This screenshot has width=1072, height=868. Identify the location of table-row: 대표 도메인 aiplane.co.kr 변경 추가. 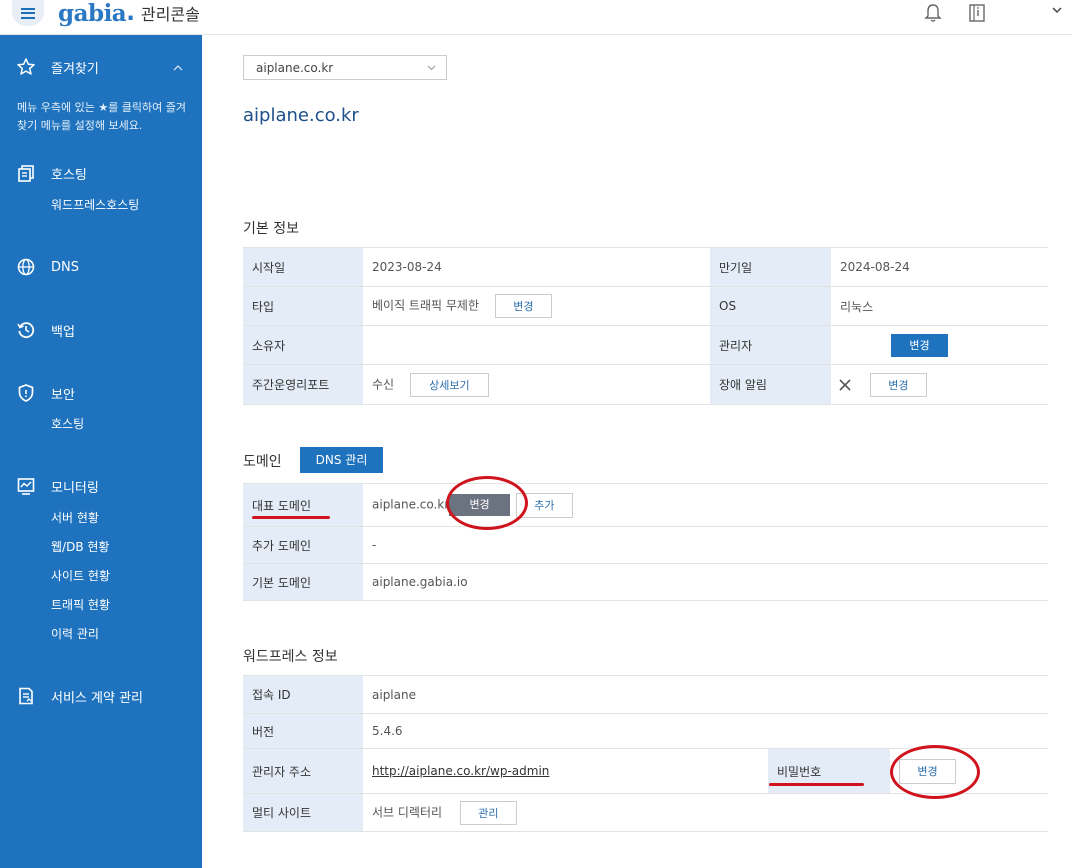
(645, 505).